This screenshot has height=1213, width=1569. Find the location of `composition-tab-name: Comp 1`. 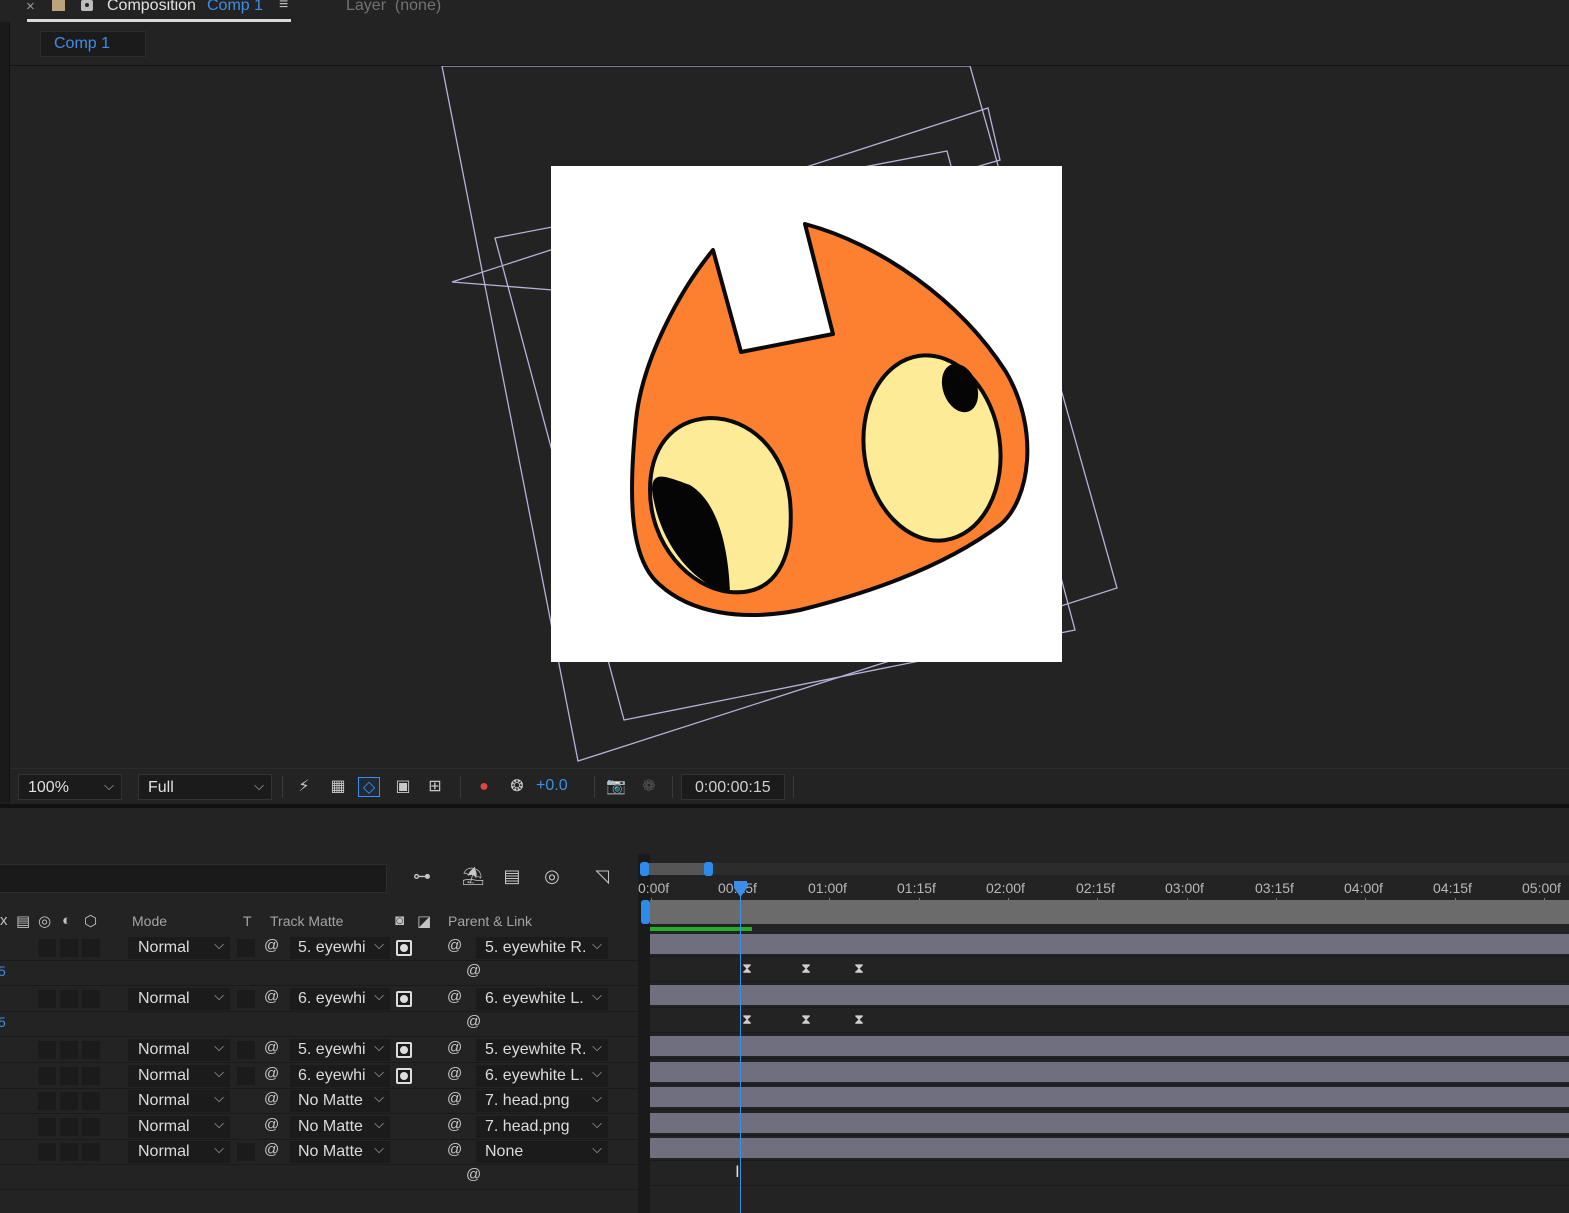

composition-tab-name: Comp 1 is located at coordinates (235, 7).